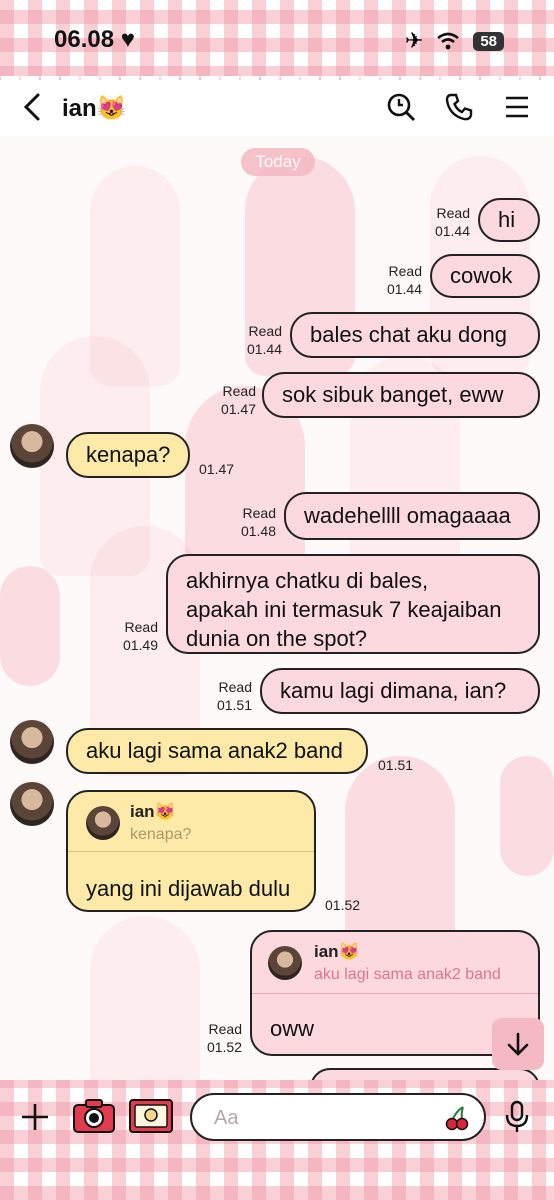  What do you see at coordinates (343, 905) in the screenshot?
I see `message-time: 01.52` at bounding box center [343, 905].